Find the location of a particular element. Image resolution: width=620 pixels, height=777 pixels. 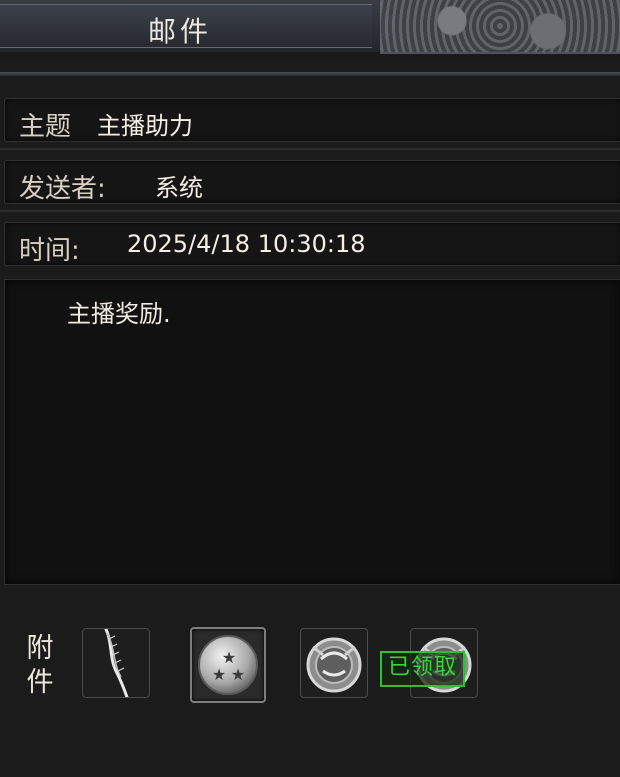

time-row: 时间: 2025/4/18 10:30:18 is located at coordinates (312, 244).